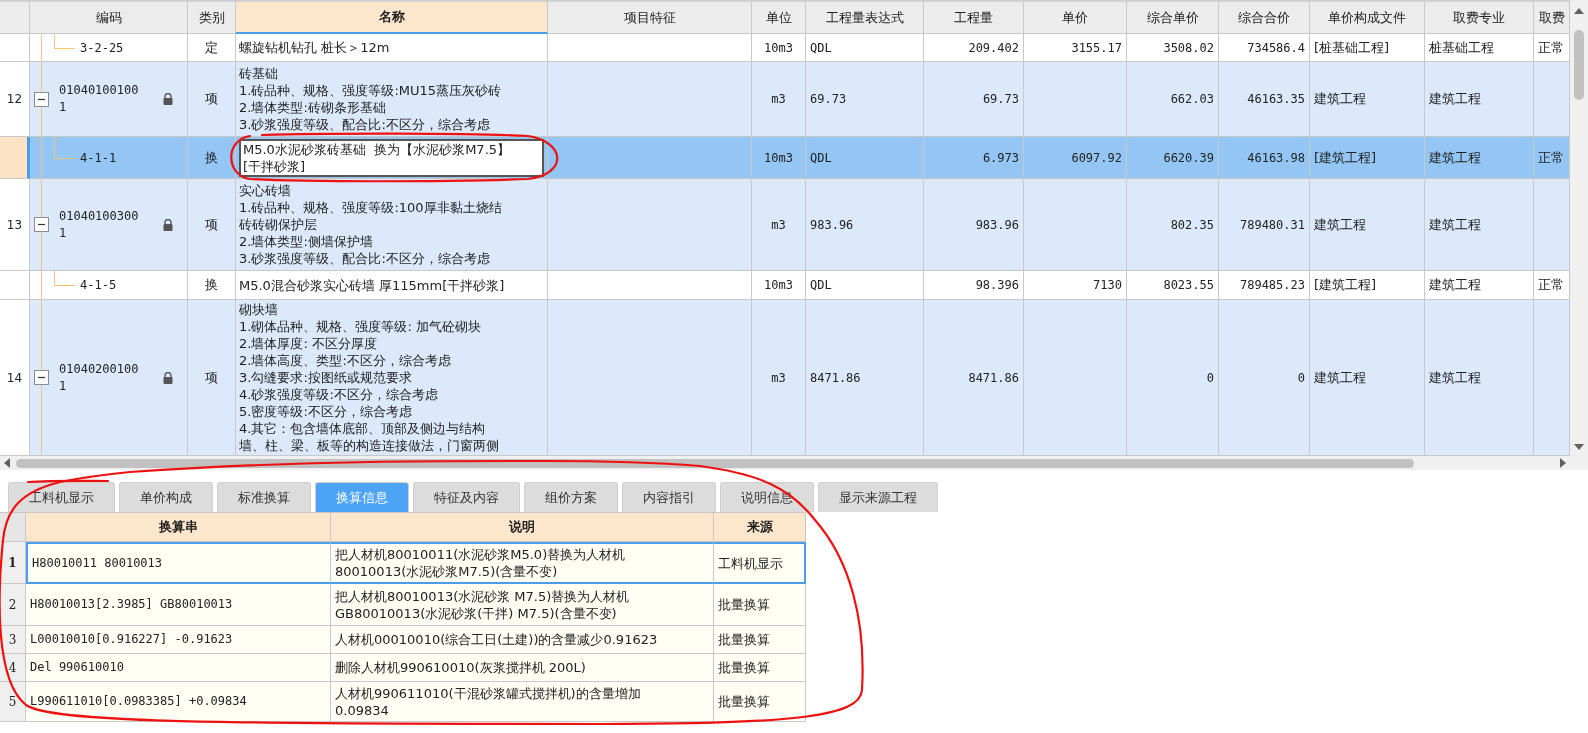  What do you see at coordinates (785, 99) in the screenshot?
I see `table-row: 12 010401001001 项 砖基础 1.砖品种、规格、强度等级:MU15蒸压灰砂砖 2.墙体类型:砖砌条形基础 3.砂浆强度等级、配合比:不区分，综合考虑 m3 69.73 69.73 662.03 46163.35 建筑工程 建筑工程` at bounding box center [785, 99].